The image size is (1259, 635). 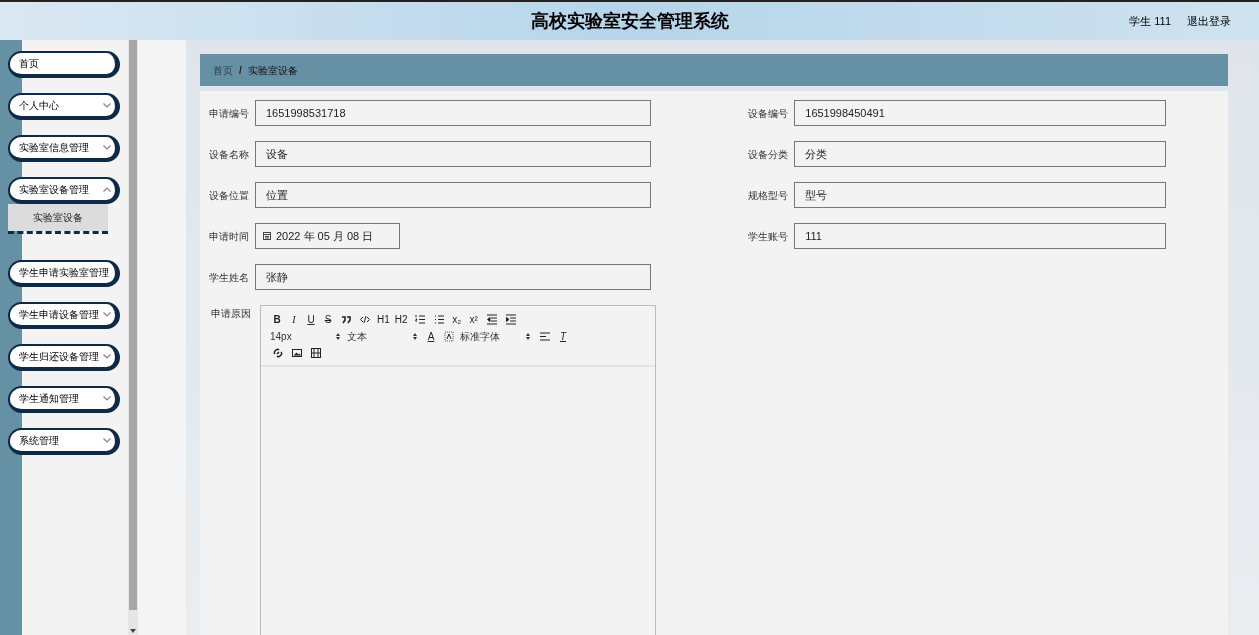 What do you see at coordinates (456, 319) in the screenshot?
I see `toolbar-button: x₂` at bounding box center [456, 319].